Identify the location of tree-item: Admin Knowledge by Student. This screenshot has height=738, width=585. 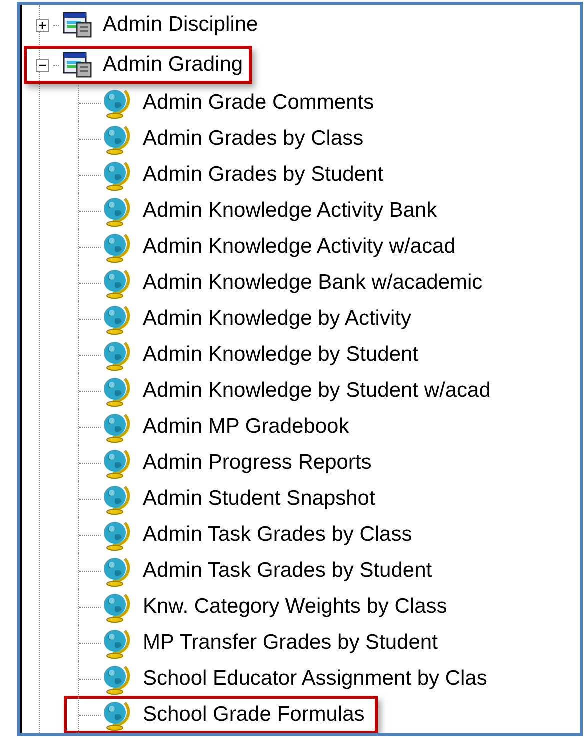
(248, 355).